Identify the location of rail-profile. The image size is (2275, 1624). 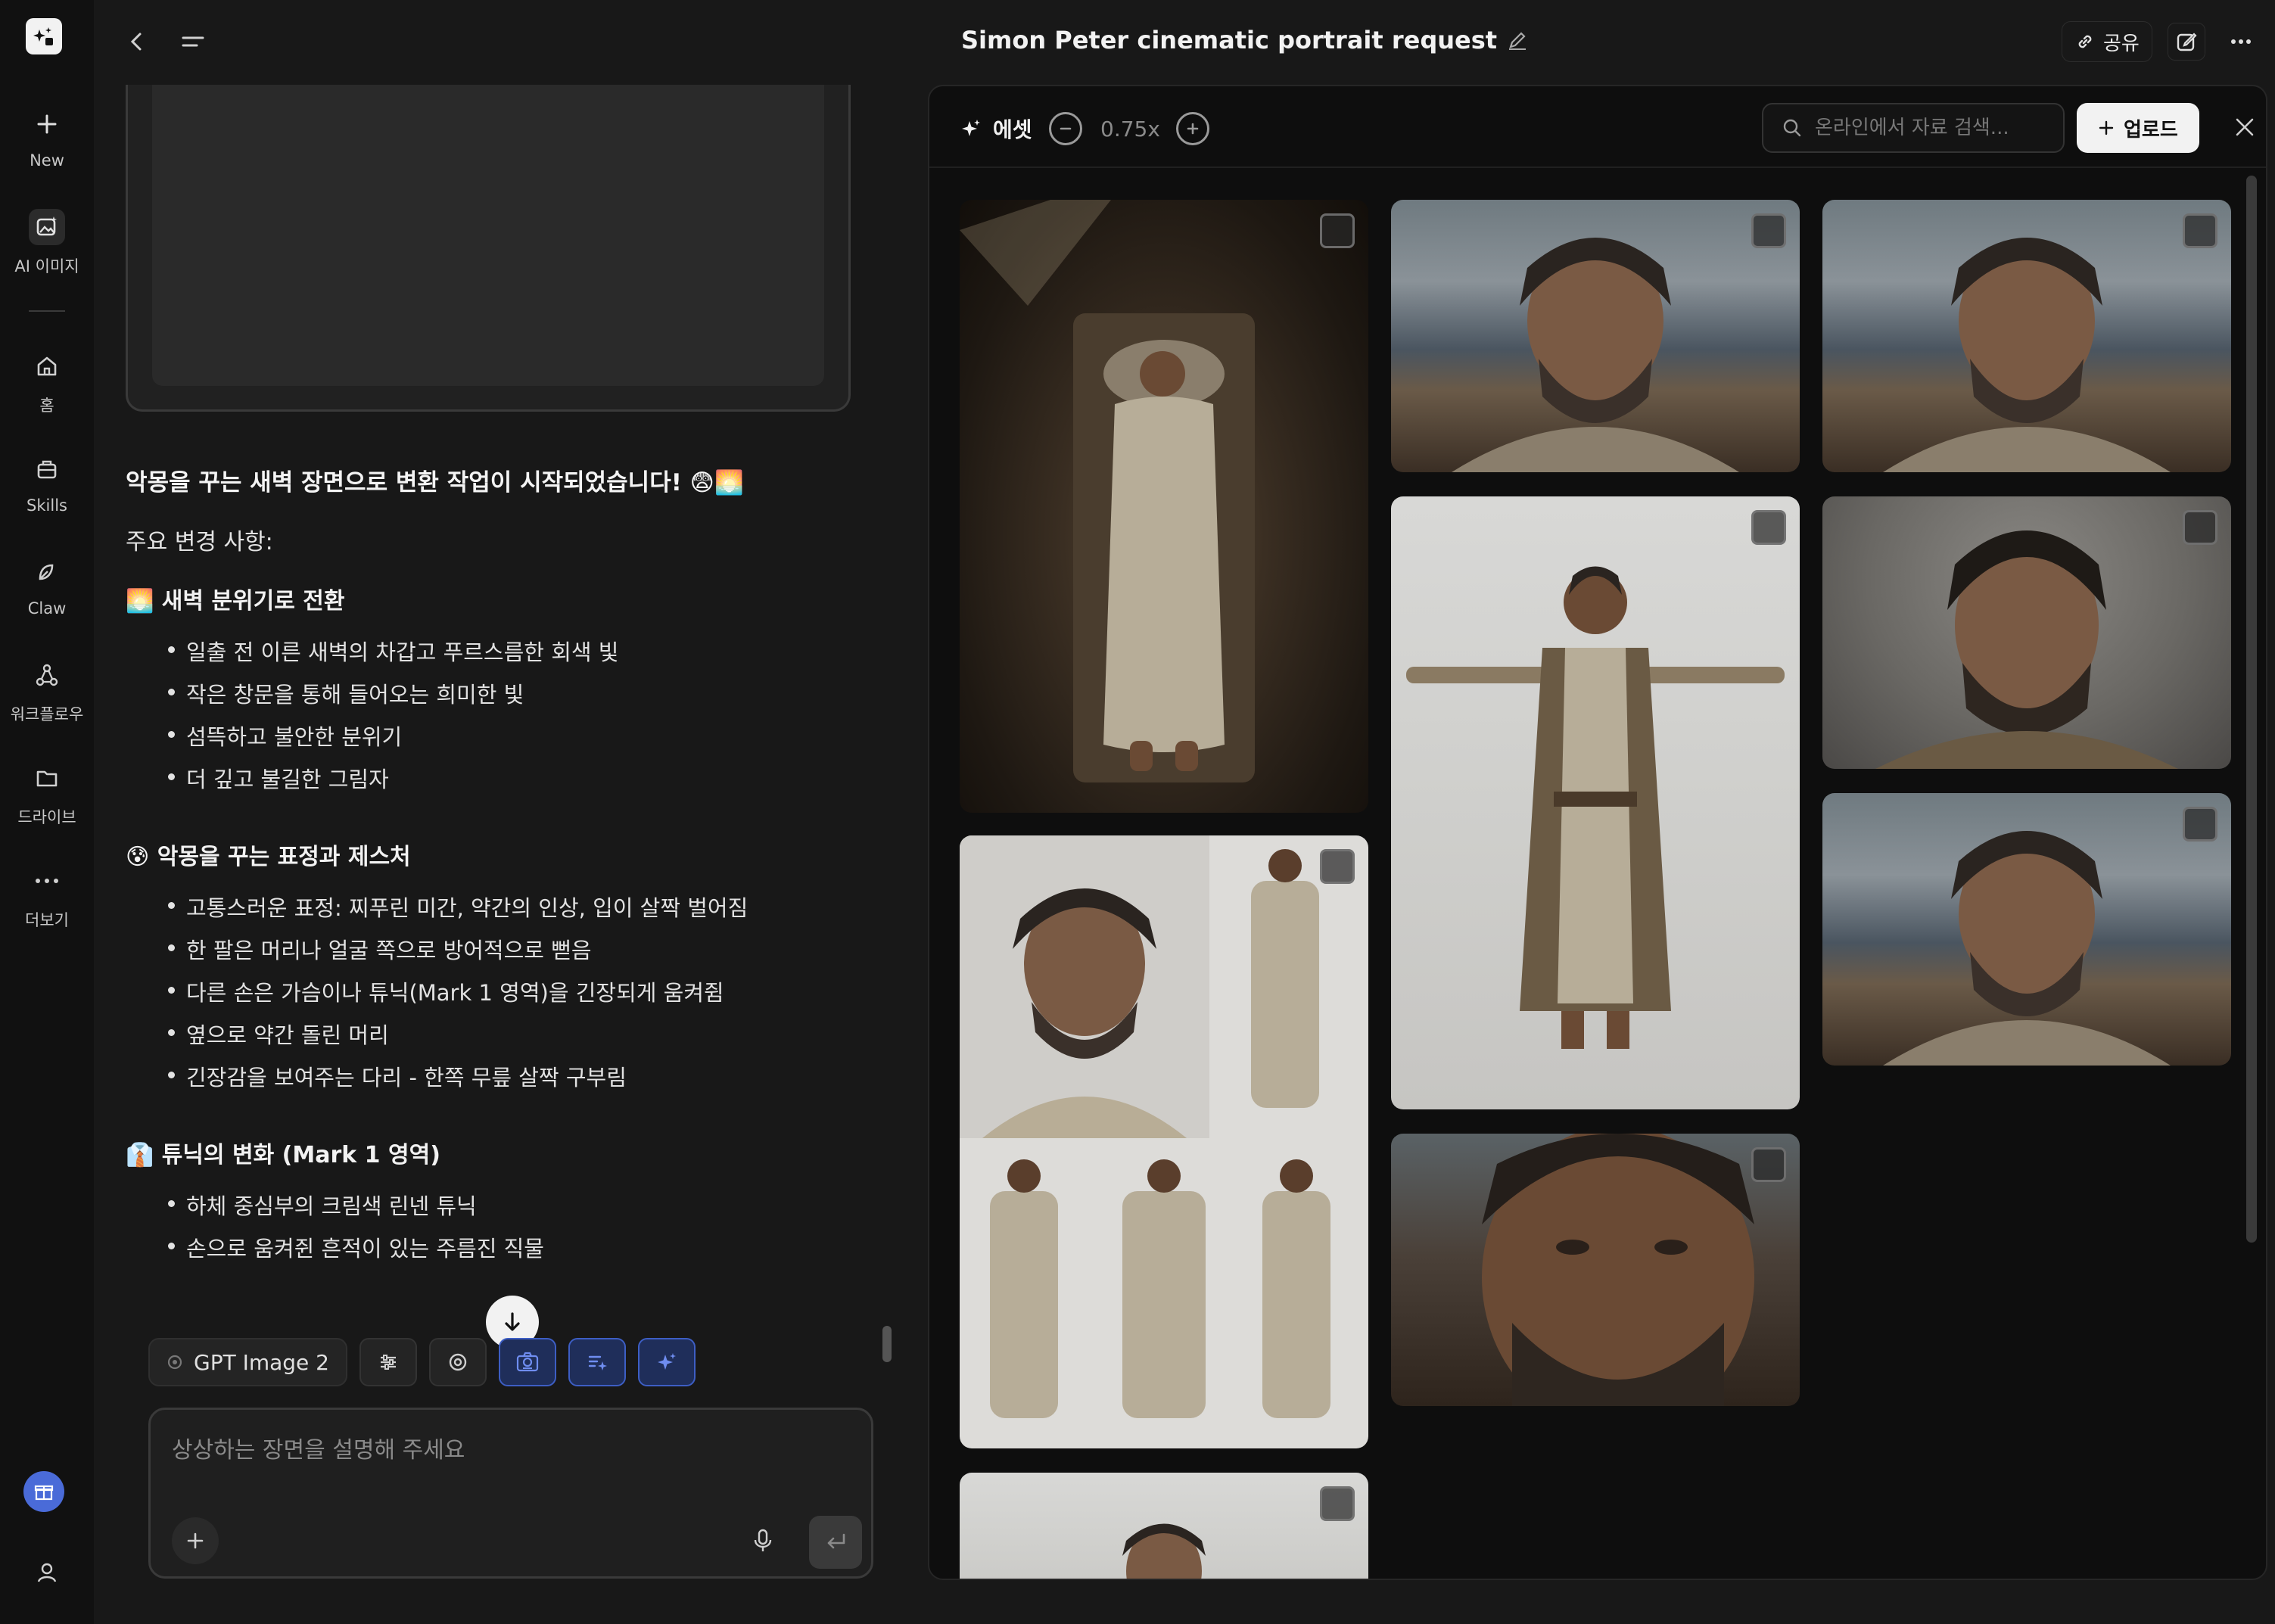
(47, 1572).